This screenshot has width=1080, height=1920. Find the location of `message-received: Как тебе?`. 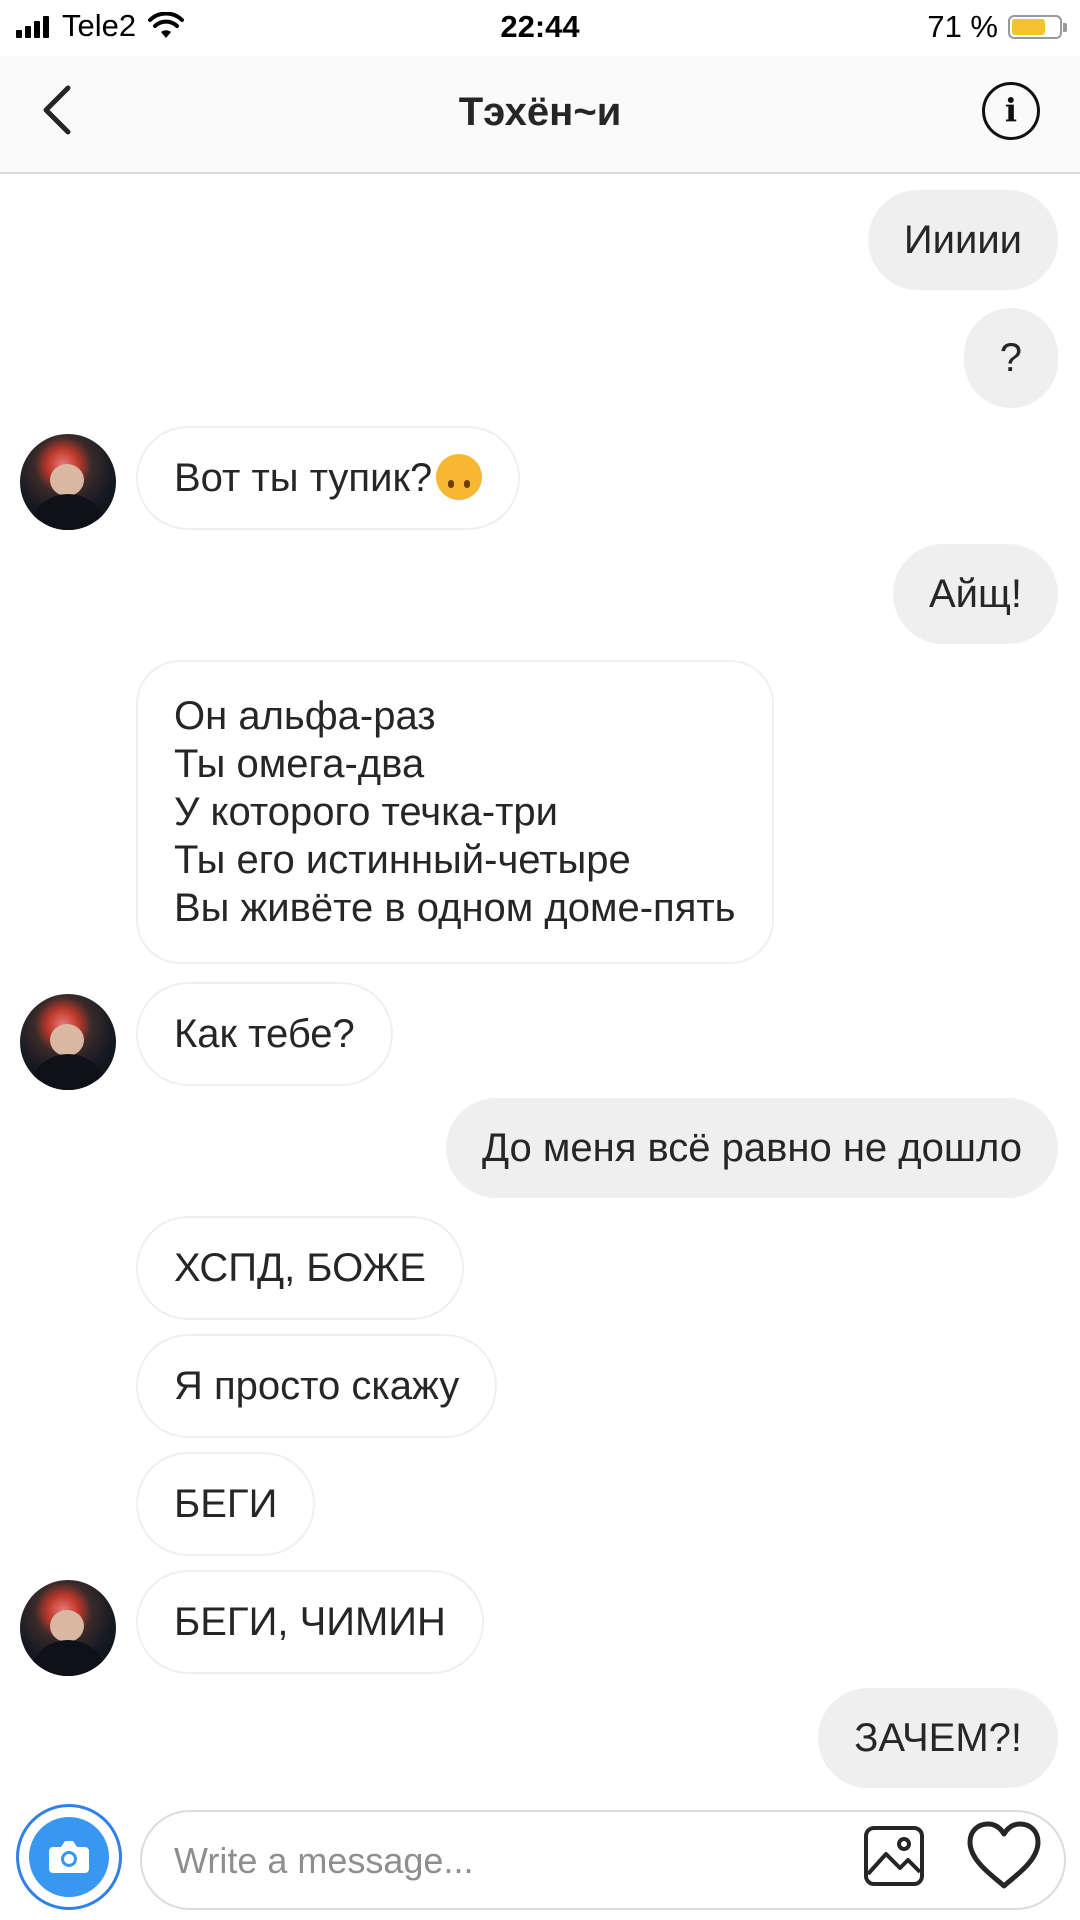

message-received: Как тебе? is located at coordinates (264, 1034).